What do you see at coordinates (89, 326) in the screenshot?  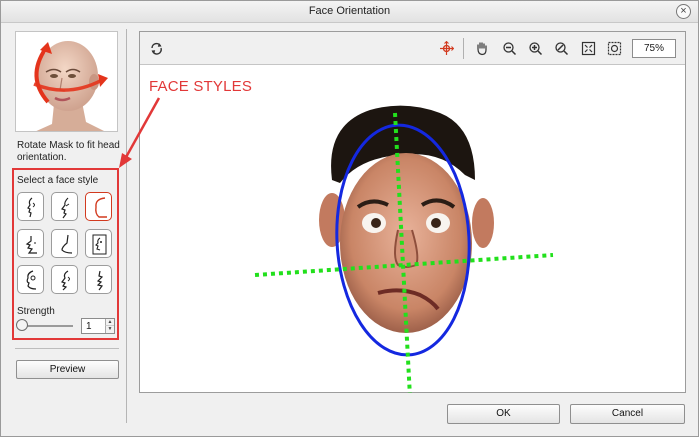 I see `strength-value: 1` at bounding box center [89, 326].